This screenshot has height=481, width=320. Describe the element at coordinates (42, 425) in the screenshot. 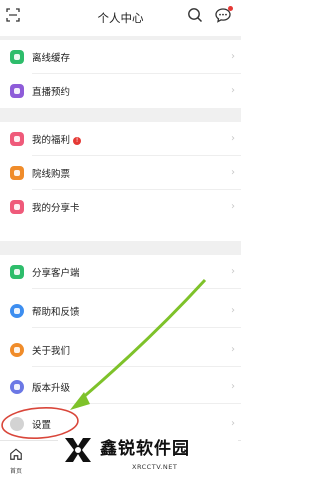

I see `menu-item-label: 设置` at that location.